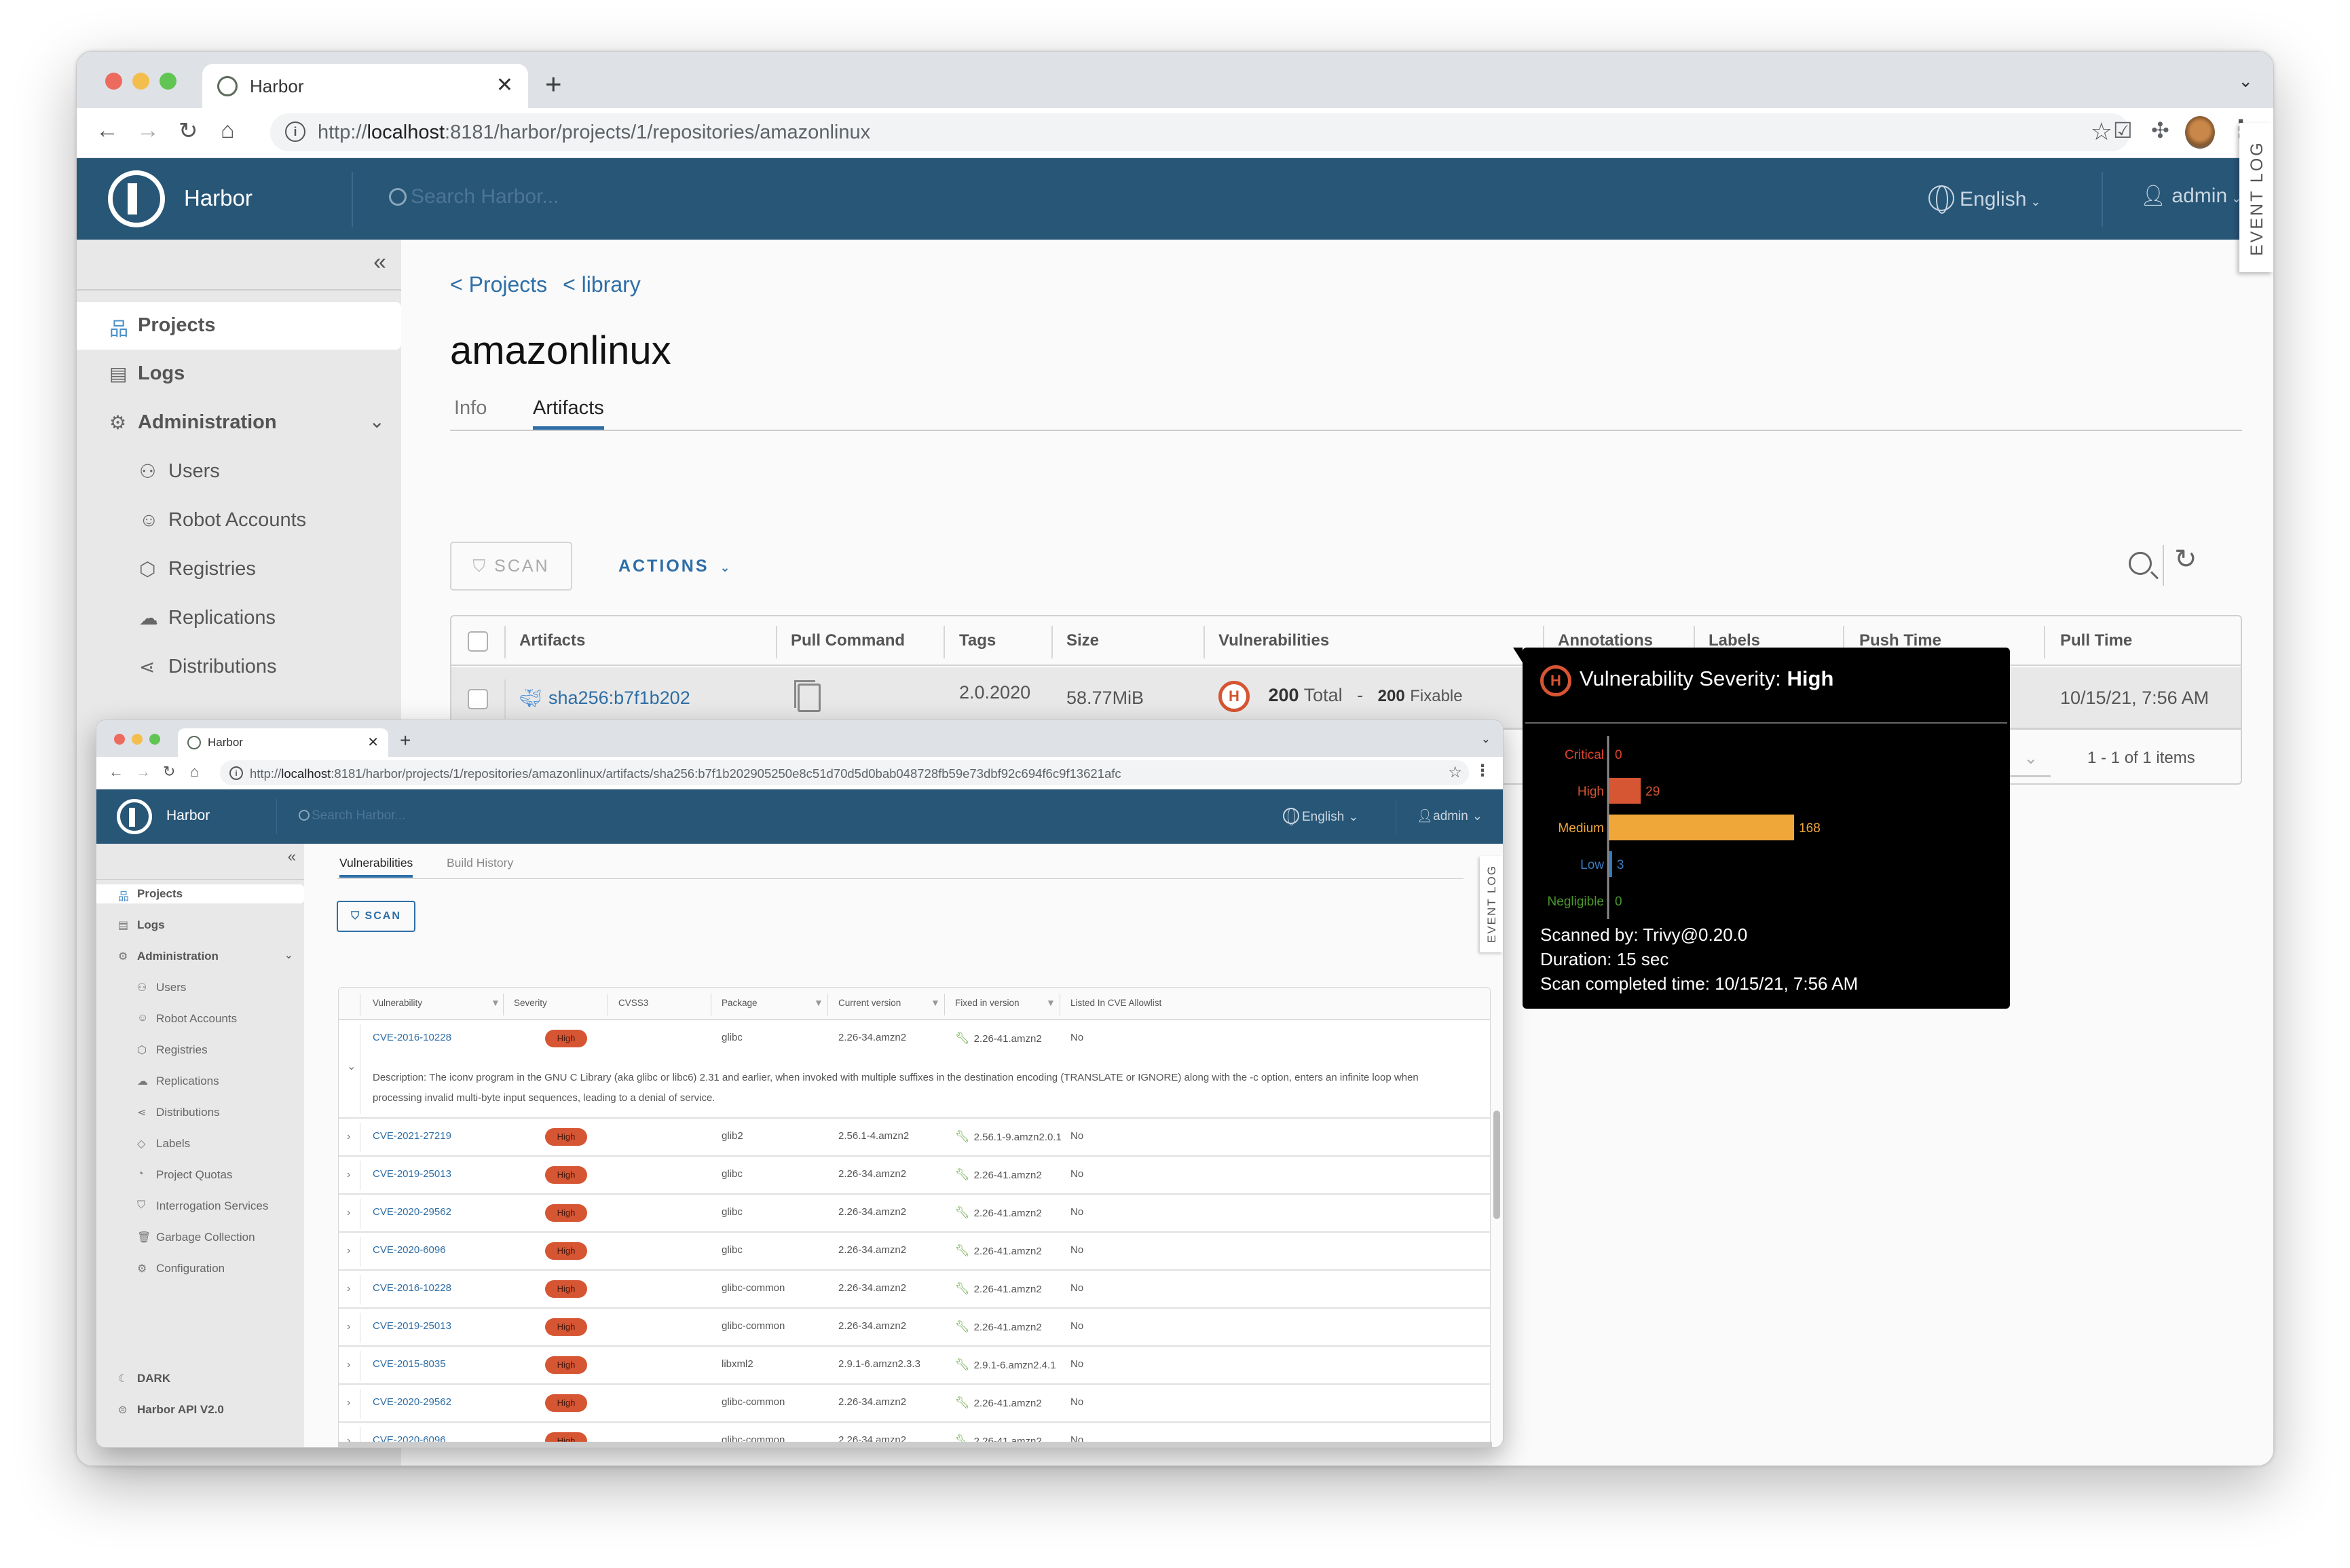  What do you see at coordinates (2190, 196) in the screenshot?
I see `user-menu: 👤︎ admin ⌄` at bounding box center [2190, 196].